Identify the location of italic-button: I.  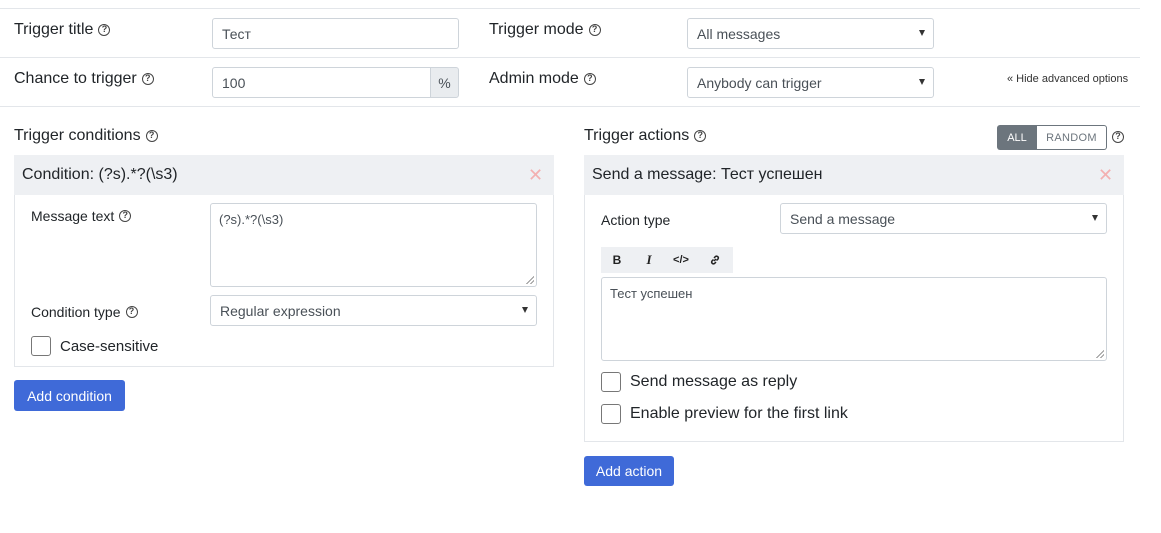
(649, 260).